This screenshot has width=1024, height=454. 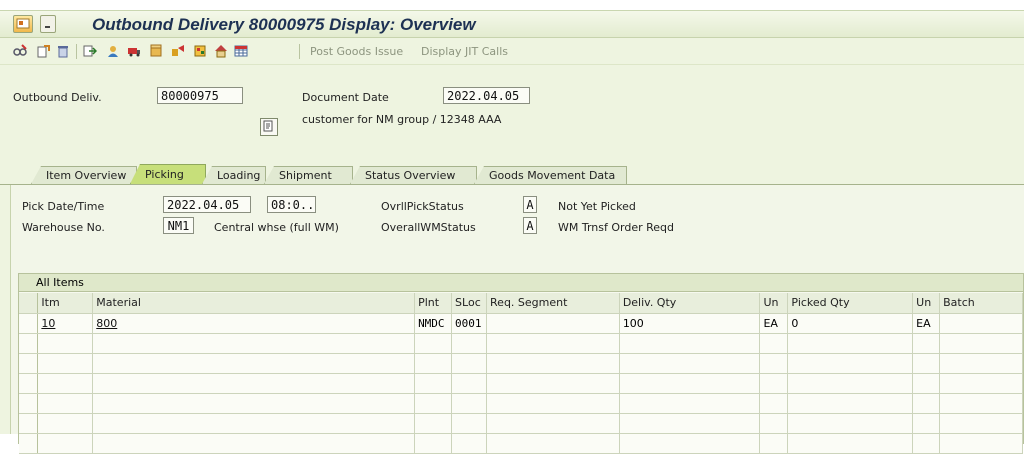 What do you see at coordinates (23, 24) in the screenshot?
I see `system-menu-icon` at bounding box center [23, 24].